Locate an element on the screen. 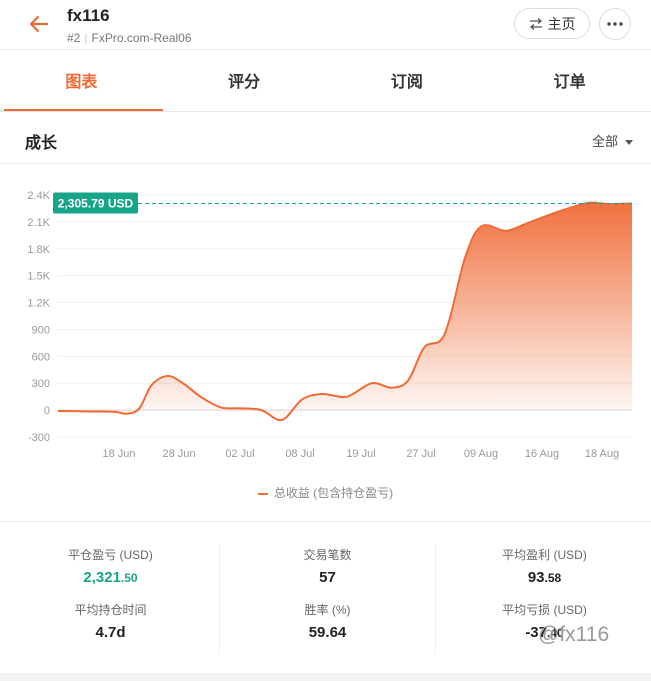 The height and width of the screenshot is (681, 651). current-value-label: 2,305.79 USD is located at coordinates (96, 203).